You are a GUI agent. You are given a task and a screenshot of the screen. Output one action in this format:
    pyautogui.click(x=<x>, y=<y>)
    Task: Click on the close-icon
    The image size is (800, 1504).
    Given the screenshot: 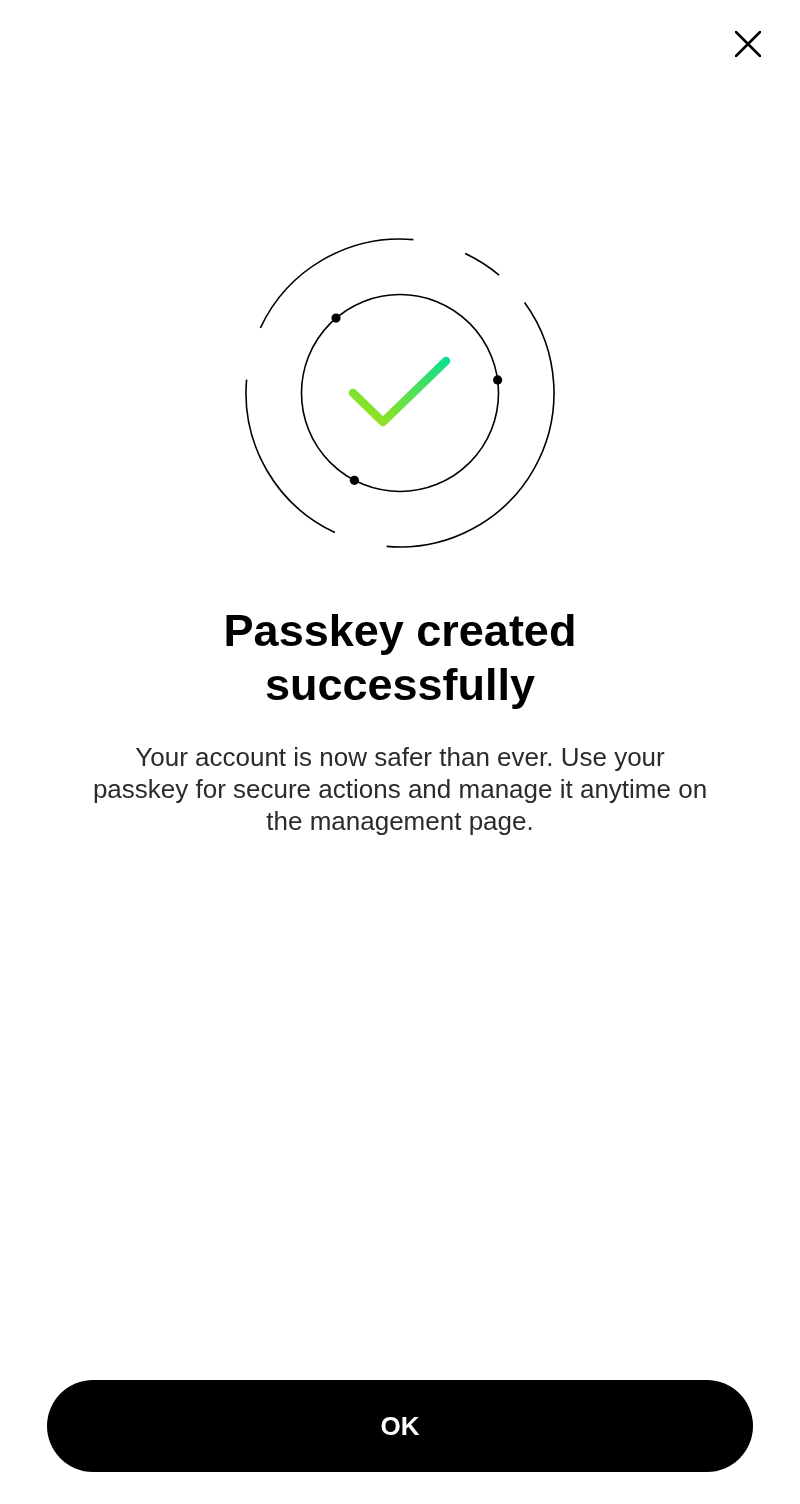 What is the action you would take?
    pyautogui.click(x=748, y=44)
    